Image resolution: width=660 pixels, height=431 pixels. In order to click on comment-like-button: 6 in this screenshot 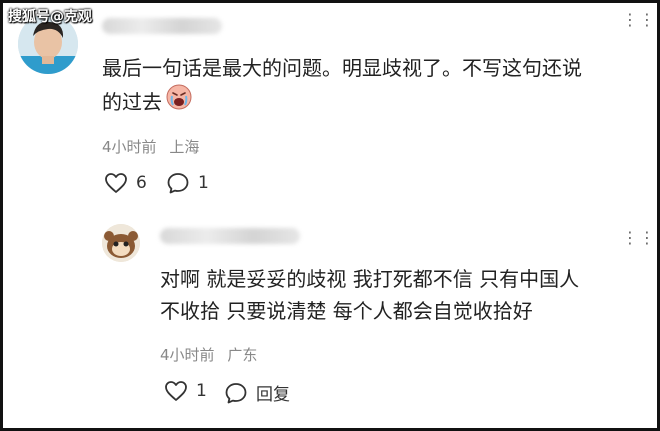, I will do `click(125, 183)`.